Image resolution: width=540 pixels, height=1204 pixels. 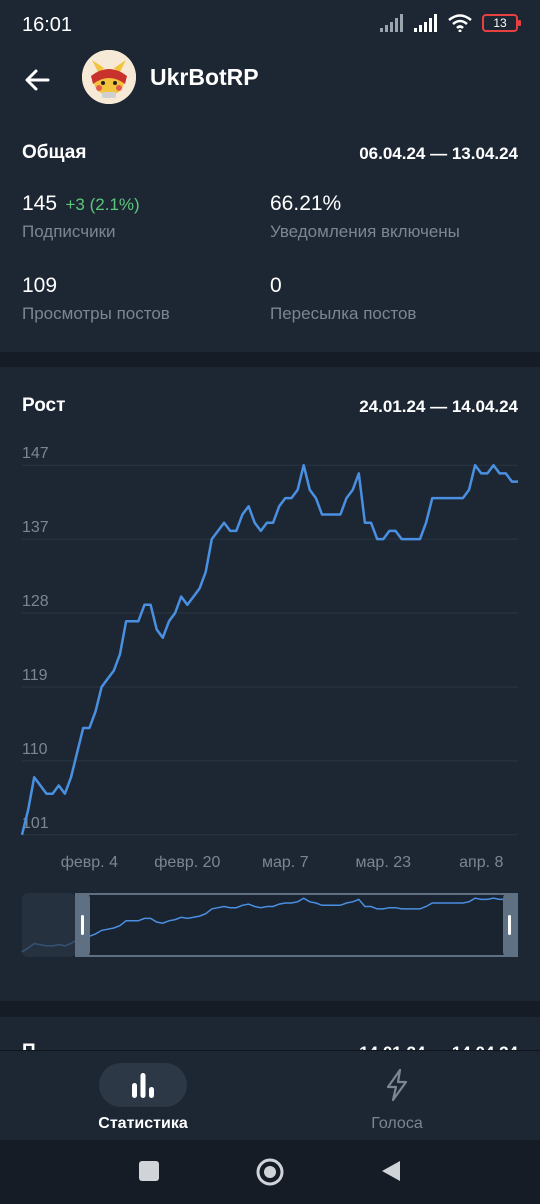 What do you see at coordinates (285, 862) in the screenshot?
I see `x-tick-label: мар. 7` at bounding box center [285, 862].